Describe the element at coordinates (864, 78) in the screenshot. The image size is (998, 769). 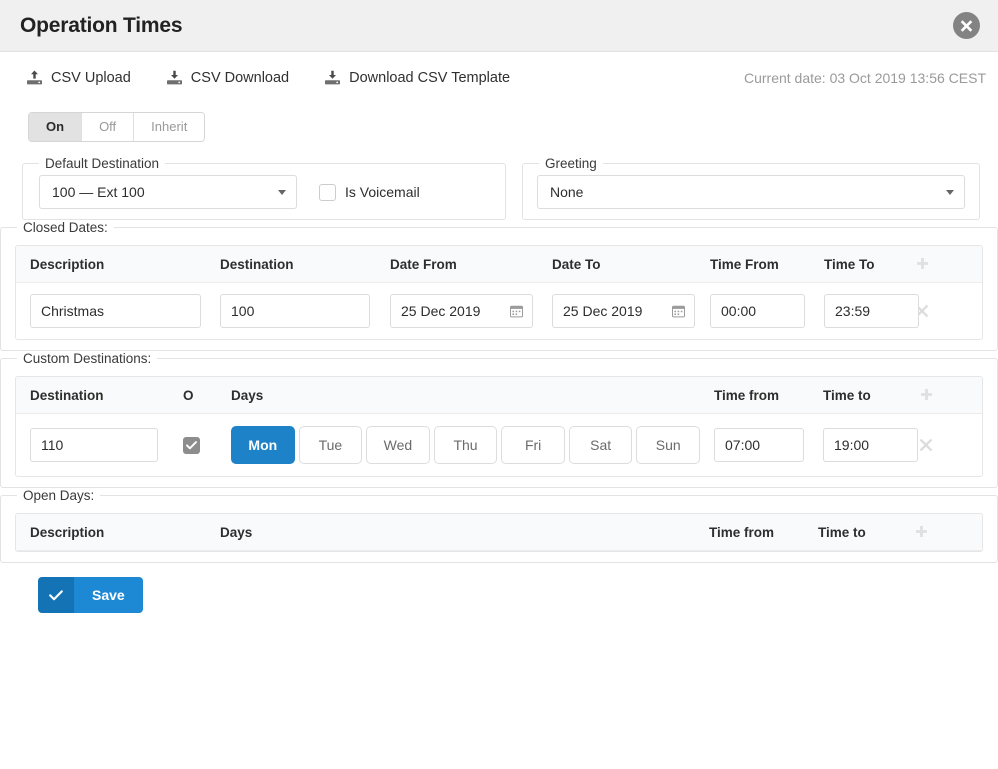
I see `current-date-text: Current date: 03 Oct 2019 13:56 CEST` at that location.